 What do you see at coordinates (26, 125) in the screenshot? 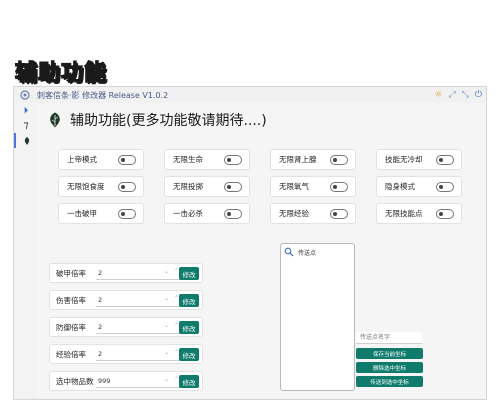
I see `sidebar-item-tools: ⁊` at bounding box center [26, 125].